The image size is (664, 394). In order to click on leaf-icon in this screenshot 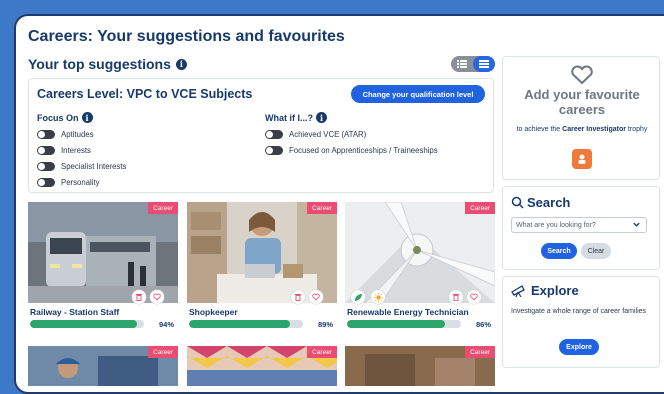, I will do `click(358, 297)`.